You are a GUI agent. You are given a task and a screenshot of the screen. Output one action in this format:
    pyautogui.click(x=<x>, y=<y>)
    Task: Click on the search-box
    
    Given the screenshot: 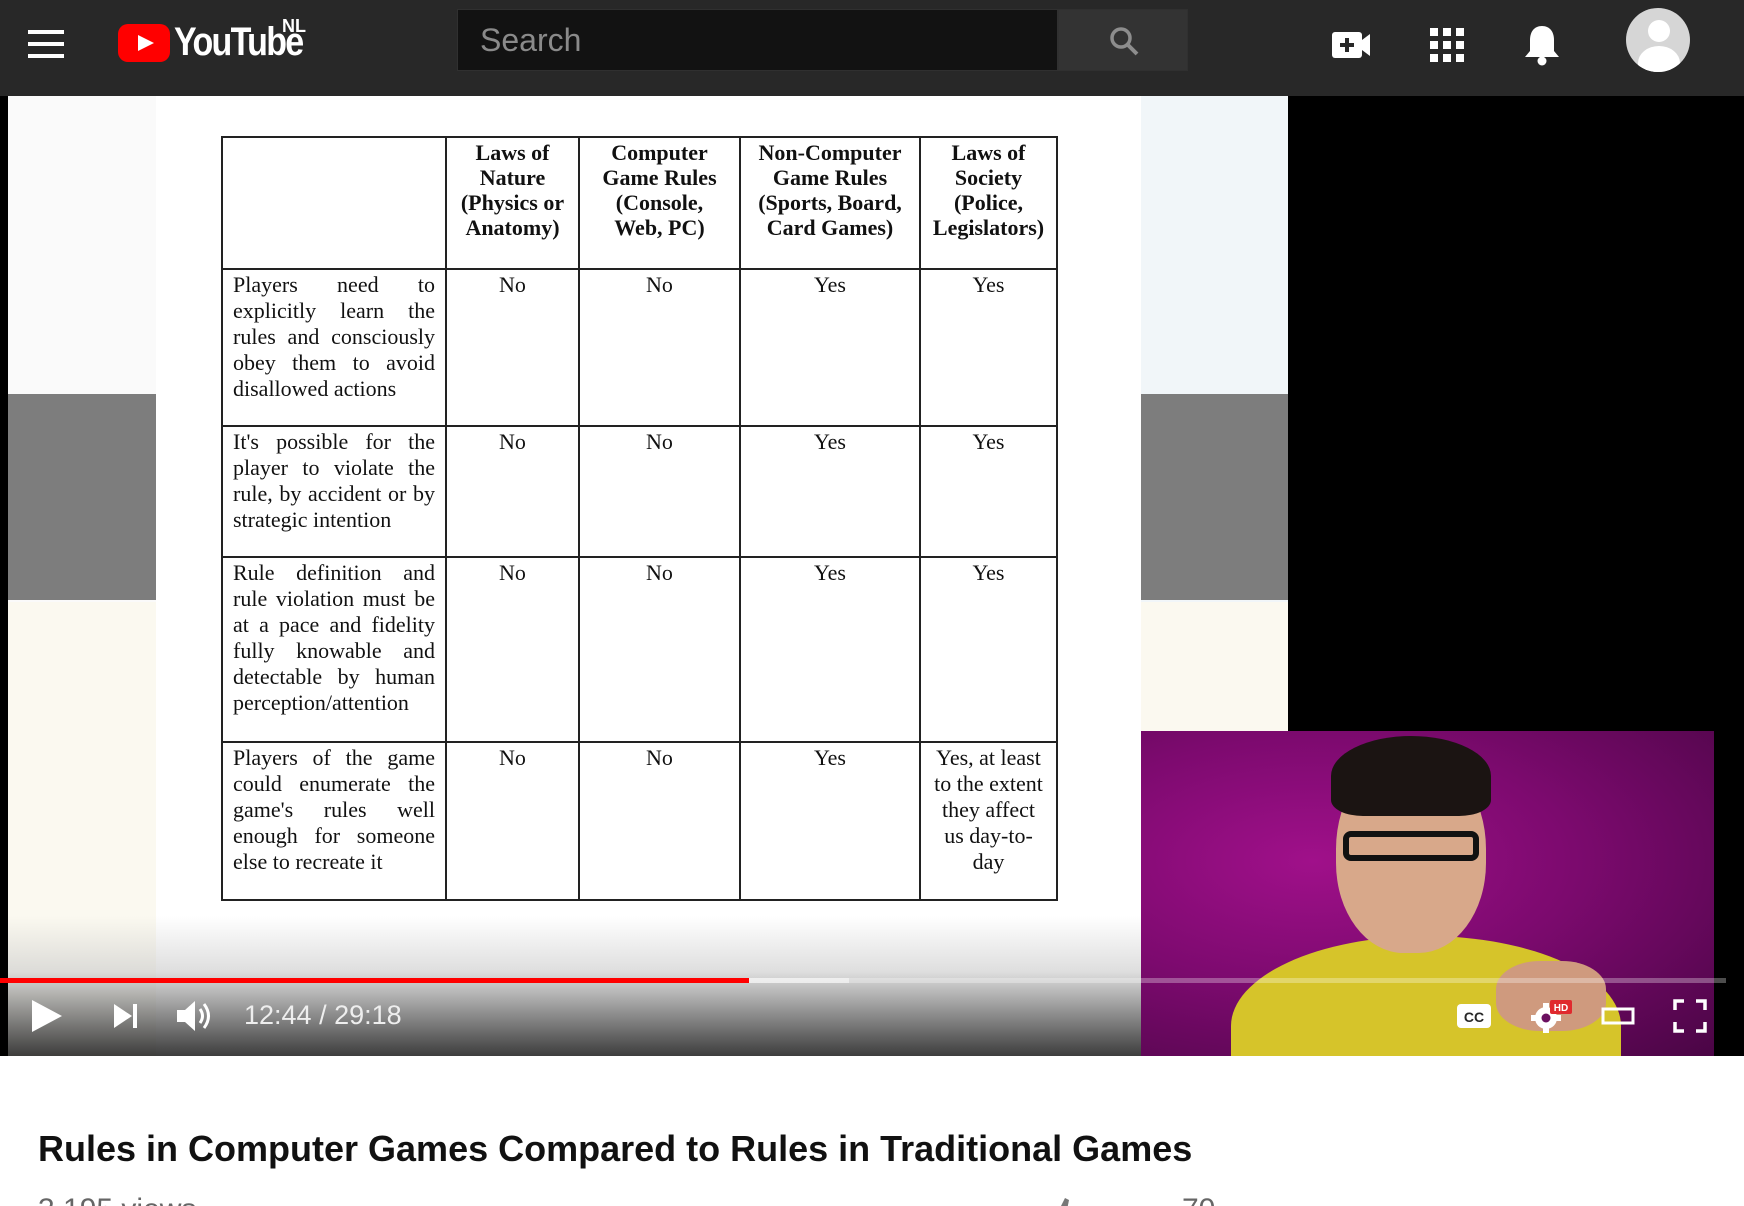 What is the action you would take?
    pyautogui.click(x=757, y=40)
    